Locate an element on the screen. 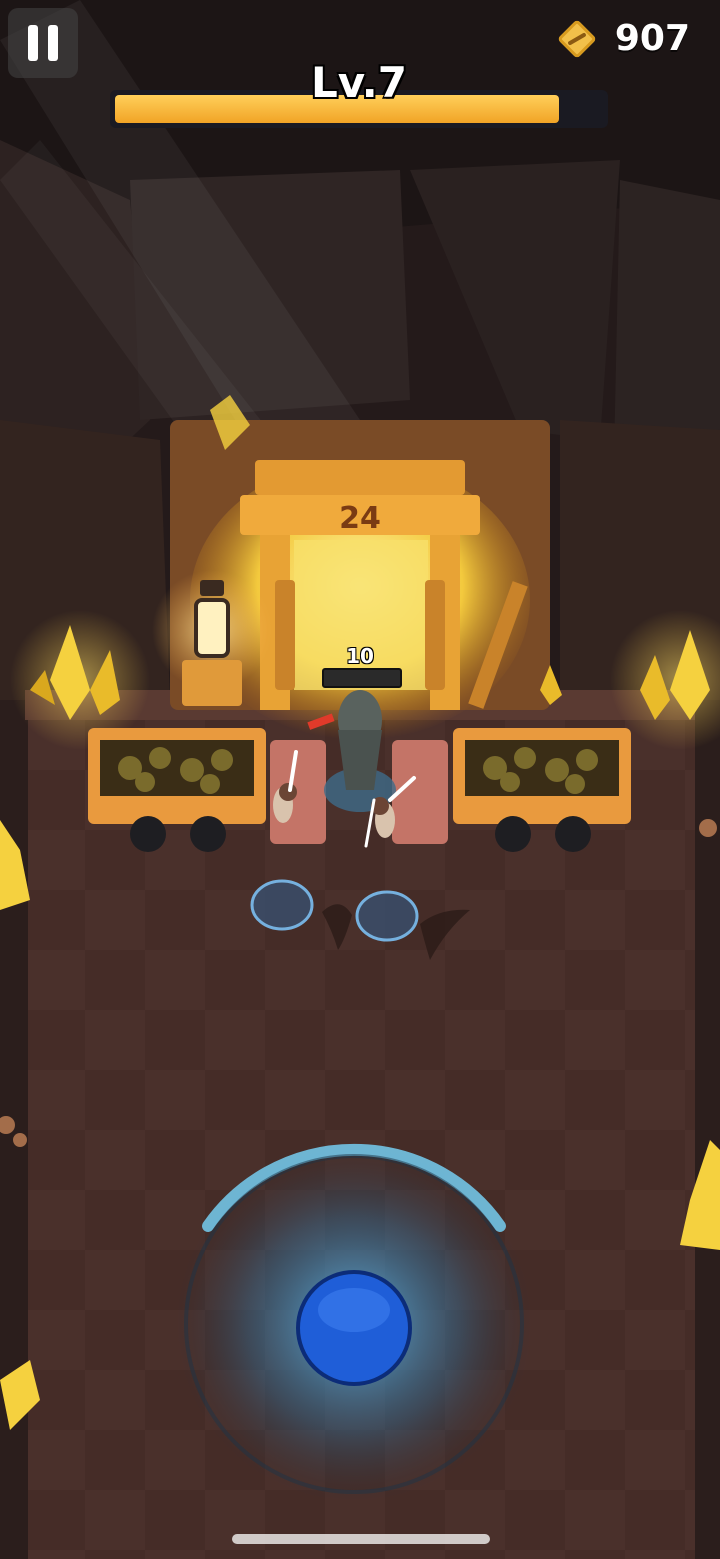 The height and width of the screenshot is (1559, 720). player-hp: 10 is located at coordinates (361, 666).